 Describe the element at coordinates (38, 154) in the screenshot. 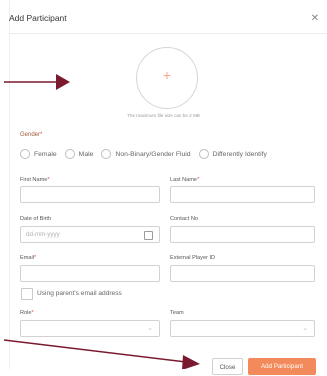

I see `gender-option-female: Female` at that location.